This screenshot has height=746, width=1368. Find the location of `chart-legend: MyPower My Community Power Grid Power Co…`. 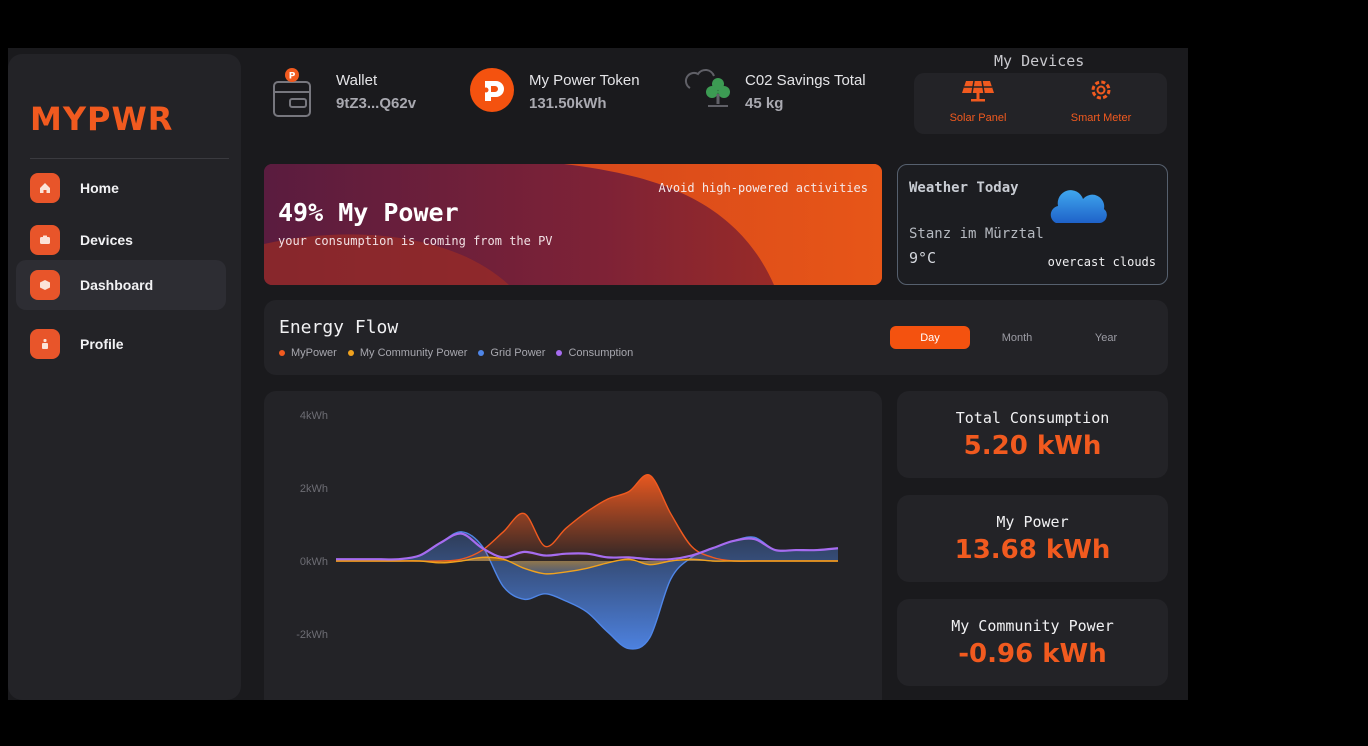

chart-legend: MyPower My Community Power Grid Power Co… is located at coordinates (456, 353).